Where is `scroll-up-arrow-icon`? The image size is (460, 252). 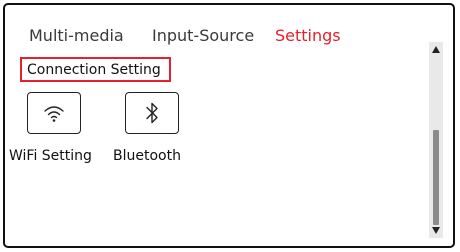 scroll-up-arrow-icon is located at coordinates (436, 49).